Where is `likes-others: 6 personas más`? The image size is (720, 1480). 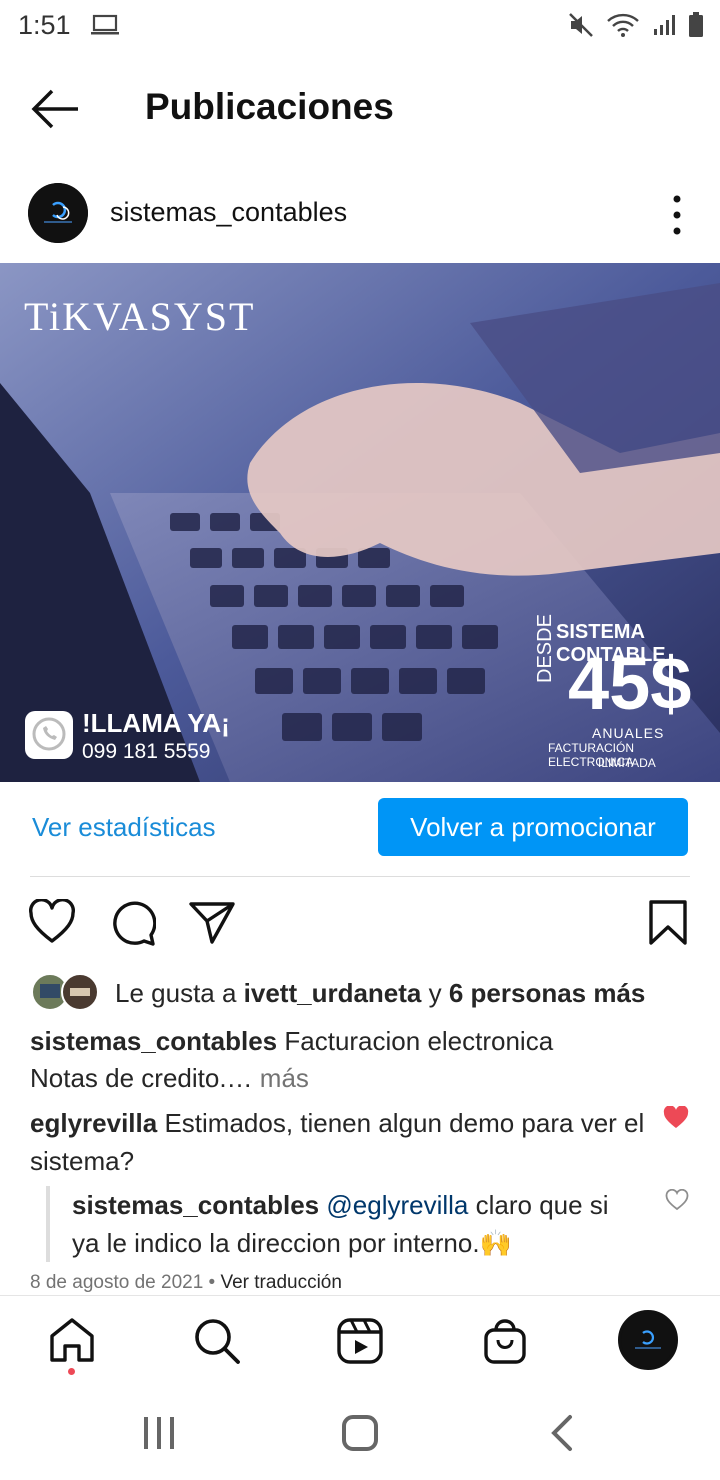 likes-others: 6 personas más is located at coordinates (547, 993).